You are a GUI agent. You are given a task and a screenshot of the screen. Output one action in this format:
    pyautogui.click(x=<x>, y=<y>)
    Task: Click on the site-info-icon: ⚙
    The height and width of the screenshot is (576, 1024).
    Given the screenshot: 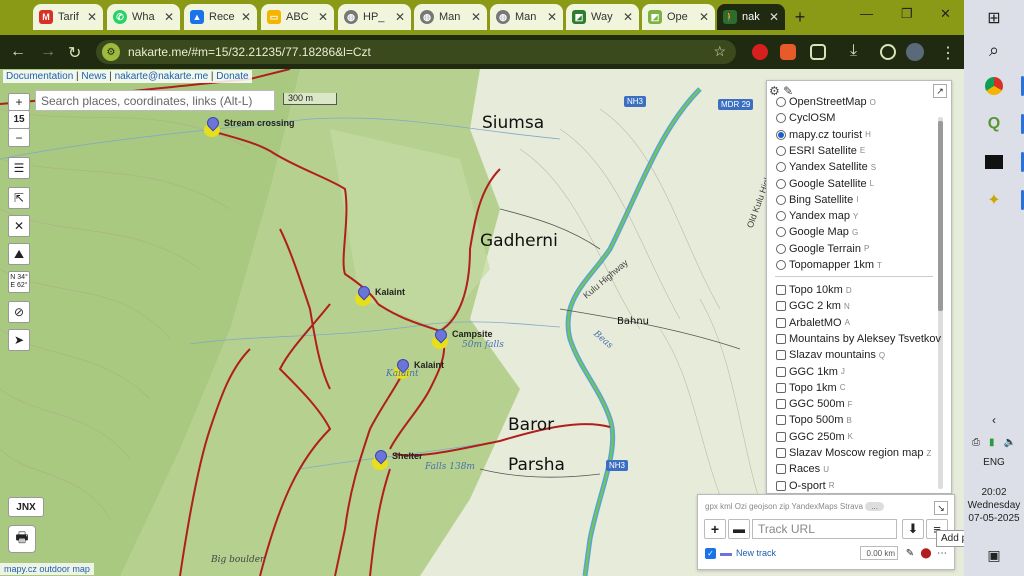 What is the action you would take?
    pyautogui.click(x=111, y=52)
    